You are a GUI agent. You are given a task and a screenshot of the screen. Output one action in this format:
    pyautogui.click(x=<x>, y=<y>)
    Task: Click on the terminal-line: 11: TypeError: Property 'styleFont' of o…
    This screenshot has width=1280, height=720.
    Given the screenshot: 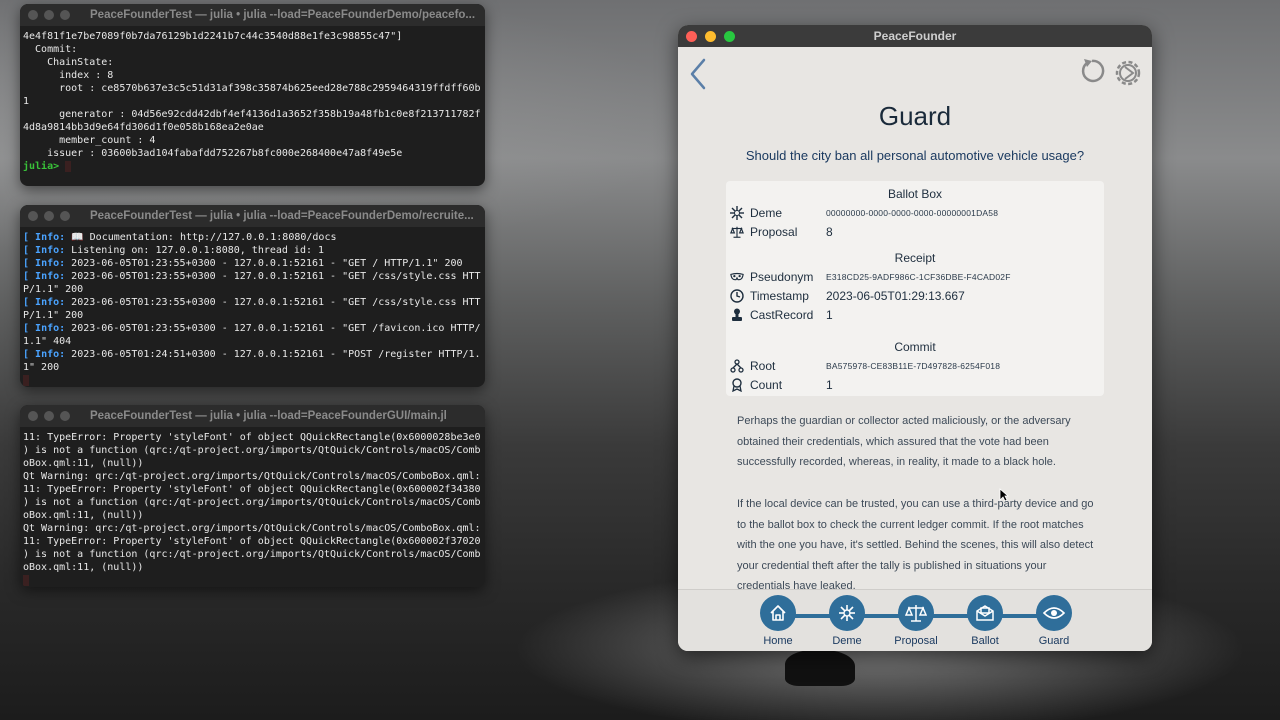 What is the action you would take?
    pyautogui.click(x=252, y=489)
    